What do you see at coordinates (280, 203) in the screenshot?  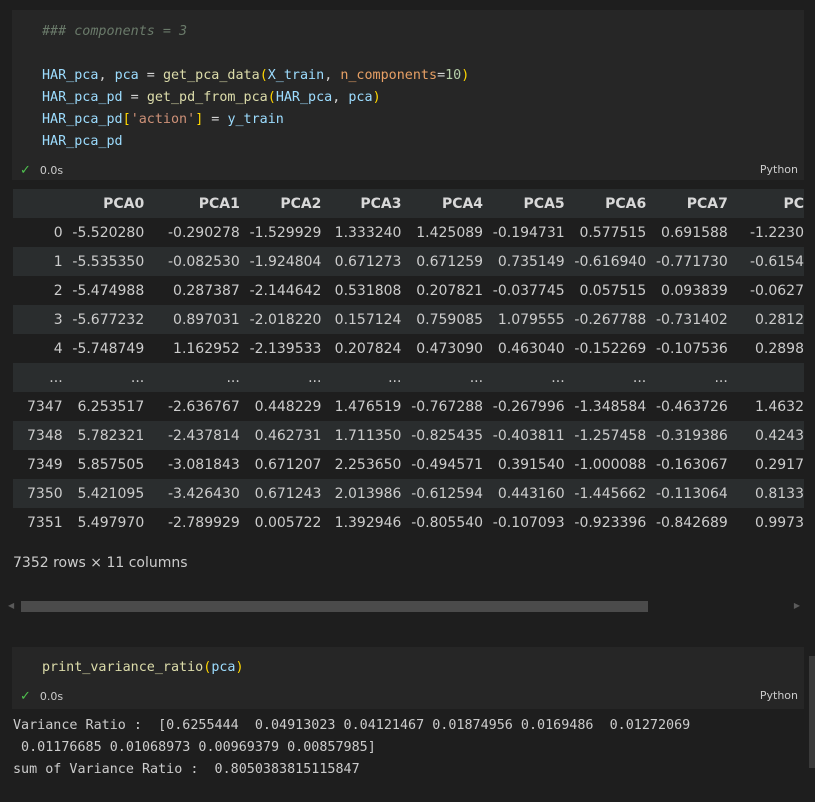 I see `column-header: PCA2` at bounding box center [280, 203].